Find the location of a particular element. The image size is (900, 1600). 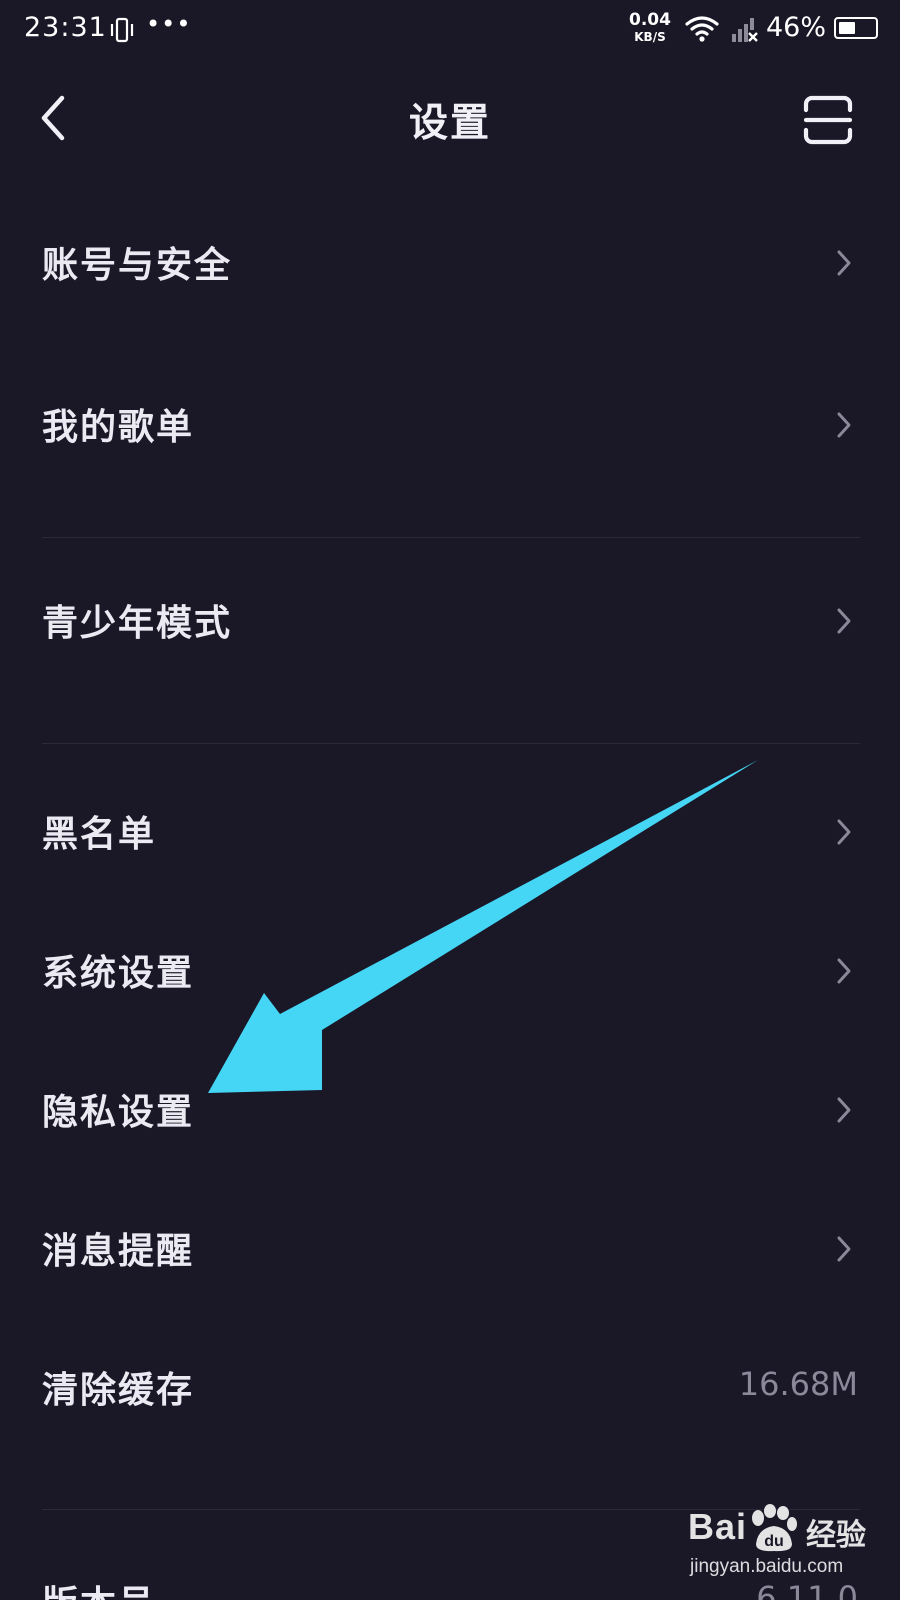

wifi-icon is located at coordinates (702, 31).